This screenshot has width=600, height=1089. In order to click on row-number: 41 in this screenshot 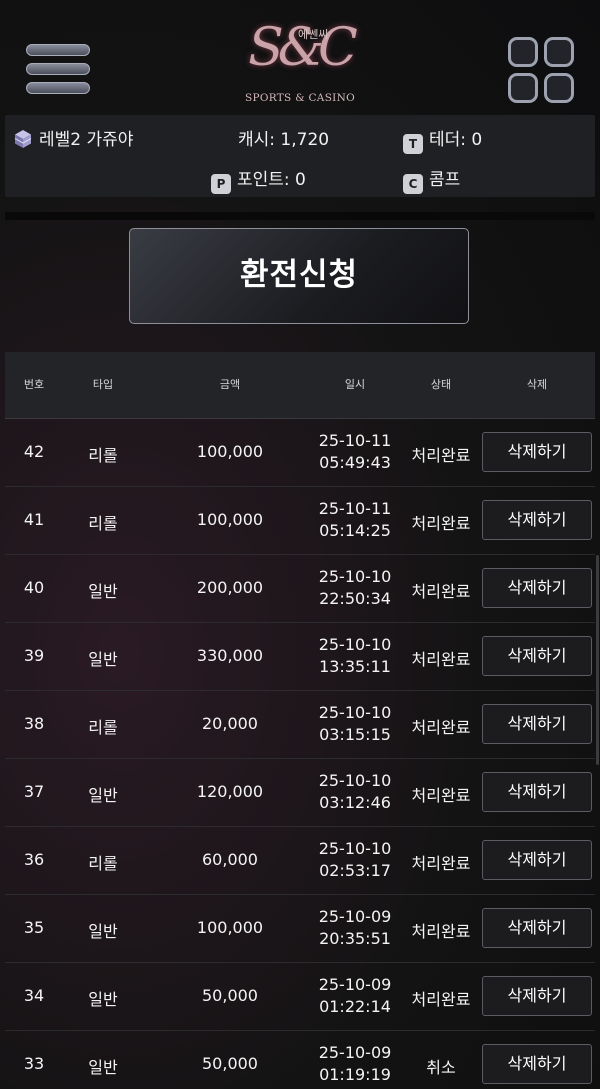, I will do `click(34, 519)`.